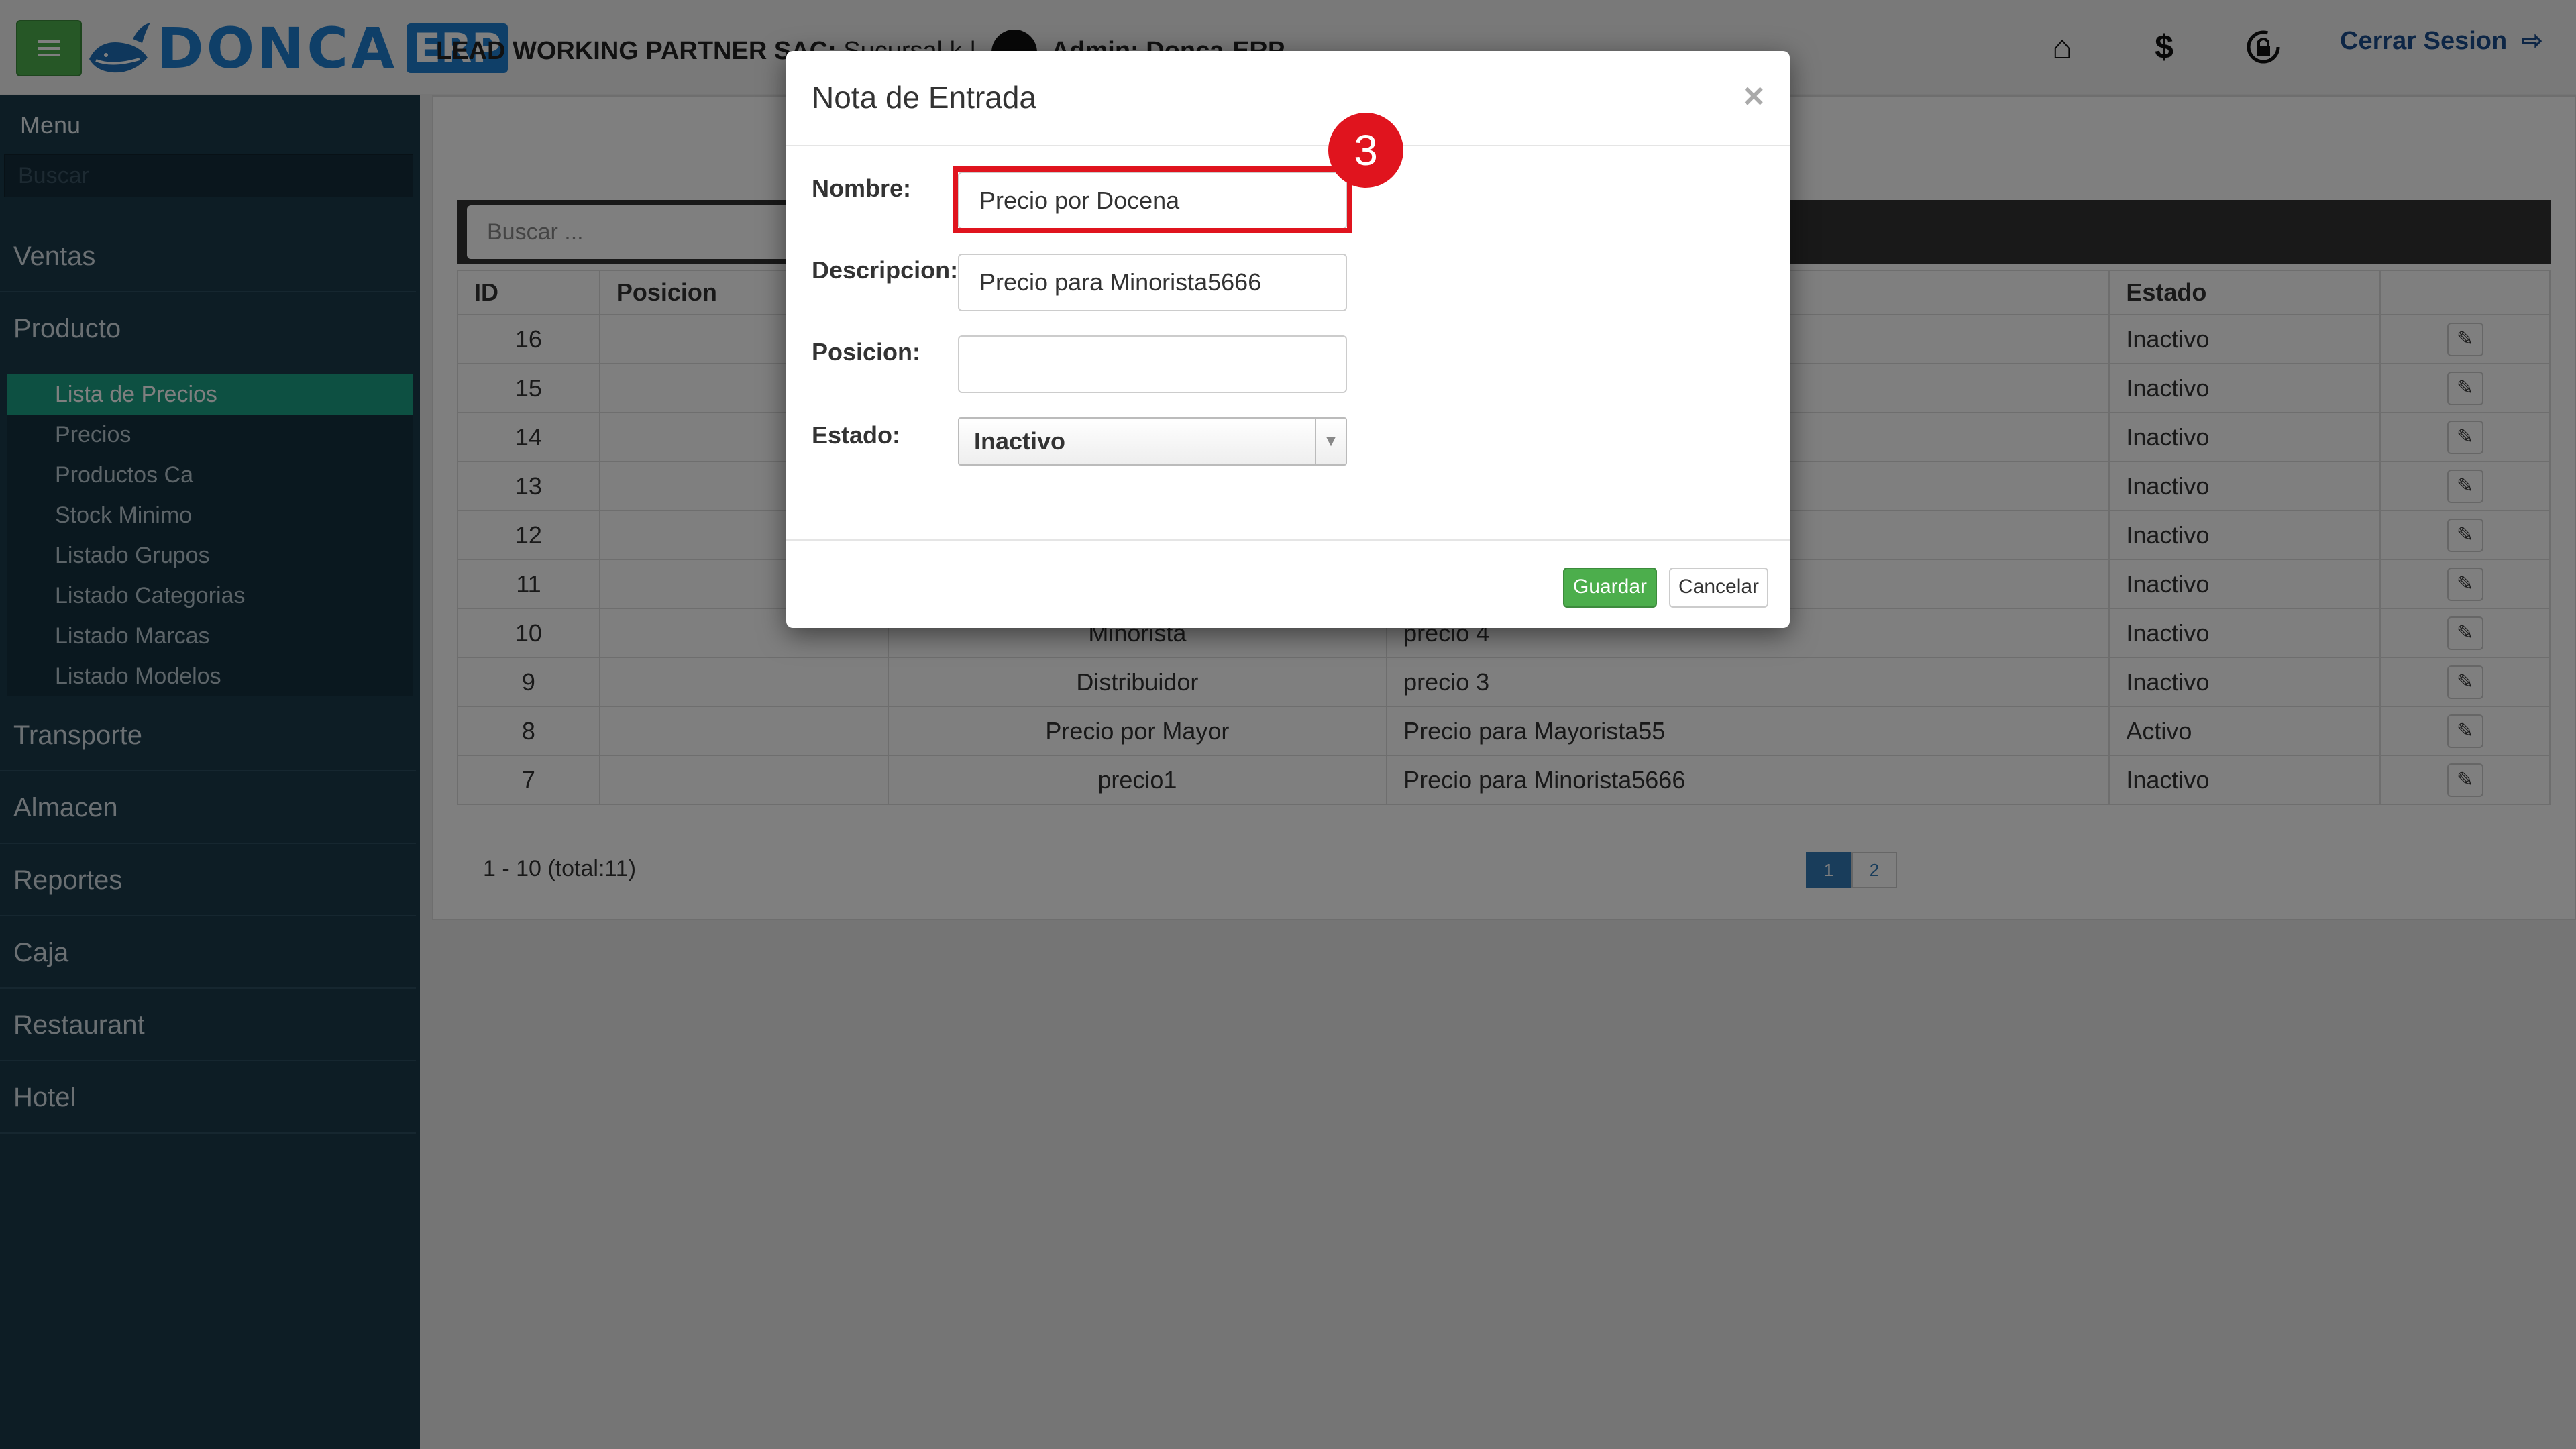 This screenshot has height=1449, width=2576. I want to click on cancel-button: Cancelar, so click(1718, 588).